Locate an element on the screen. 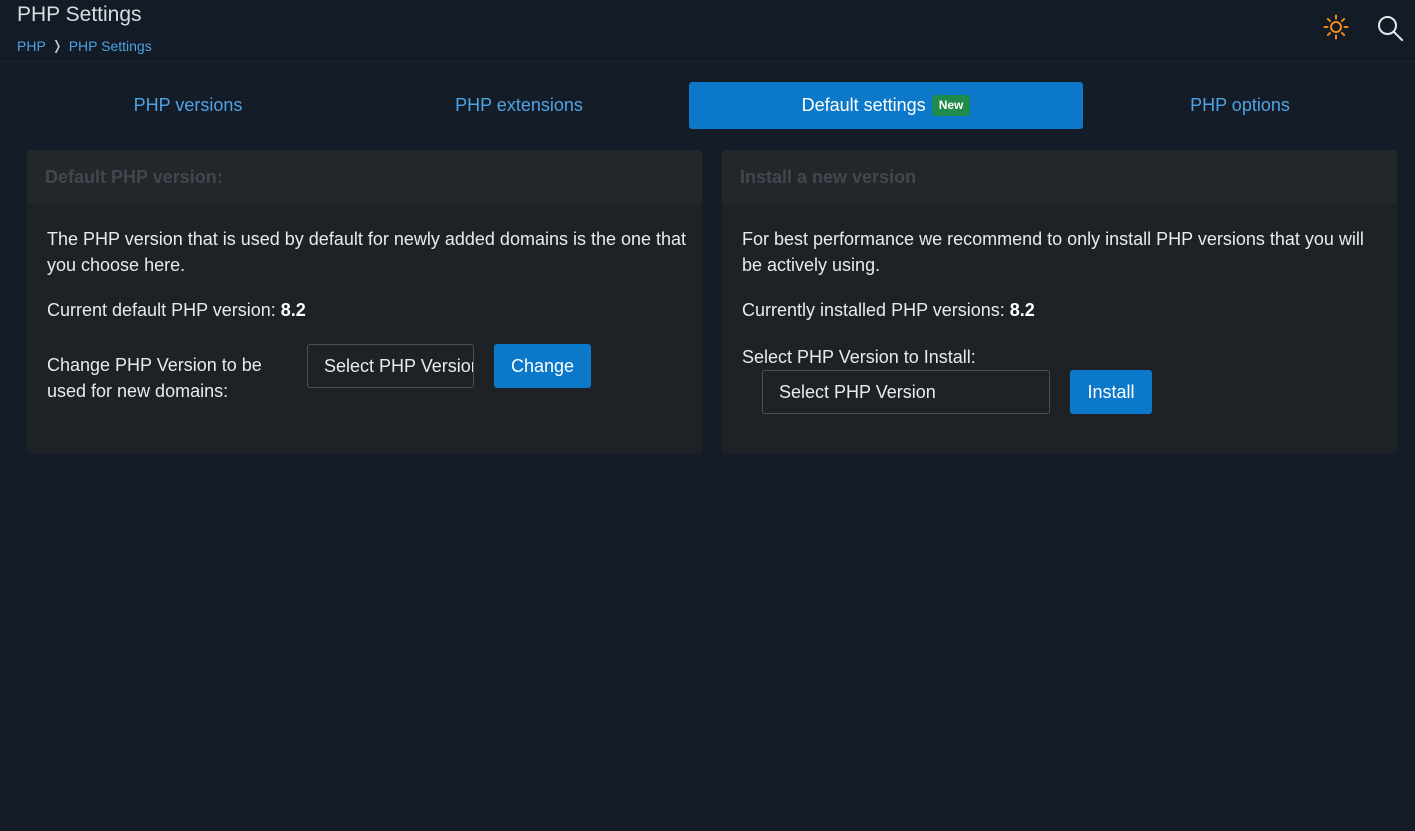 The image size is (1415, 831). installed-versions: Currently installed PHP versions: 8.2 is located at coordinates (888, 310).